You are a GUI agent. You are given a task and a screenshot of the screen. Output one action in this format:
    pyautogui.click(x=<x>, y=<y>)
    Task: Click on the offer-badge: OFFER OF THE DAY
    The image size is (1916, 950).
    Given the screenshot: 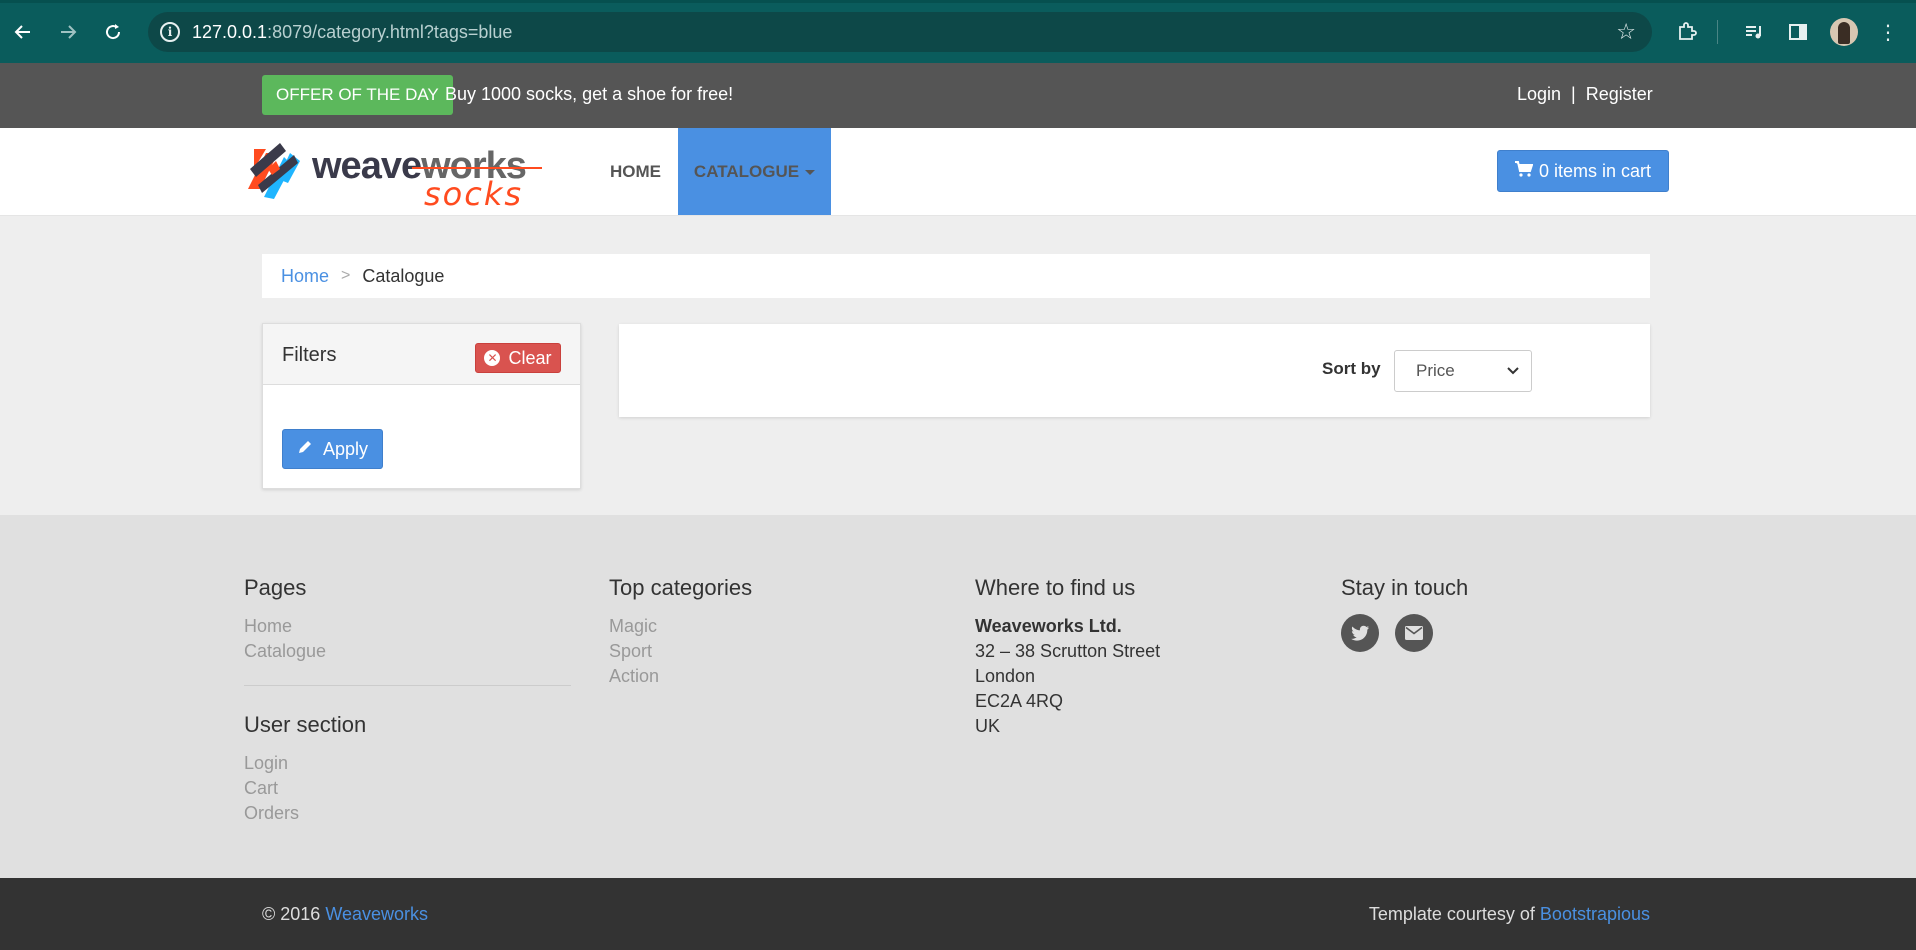 What is the action you would take?
    pyautogui.click(x=357, y=95)
    